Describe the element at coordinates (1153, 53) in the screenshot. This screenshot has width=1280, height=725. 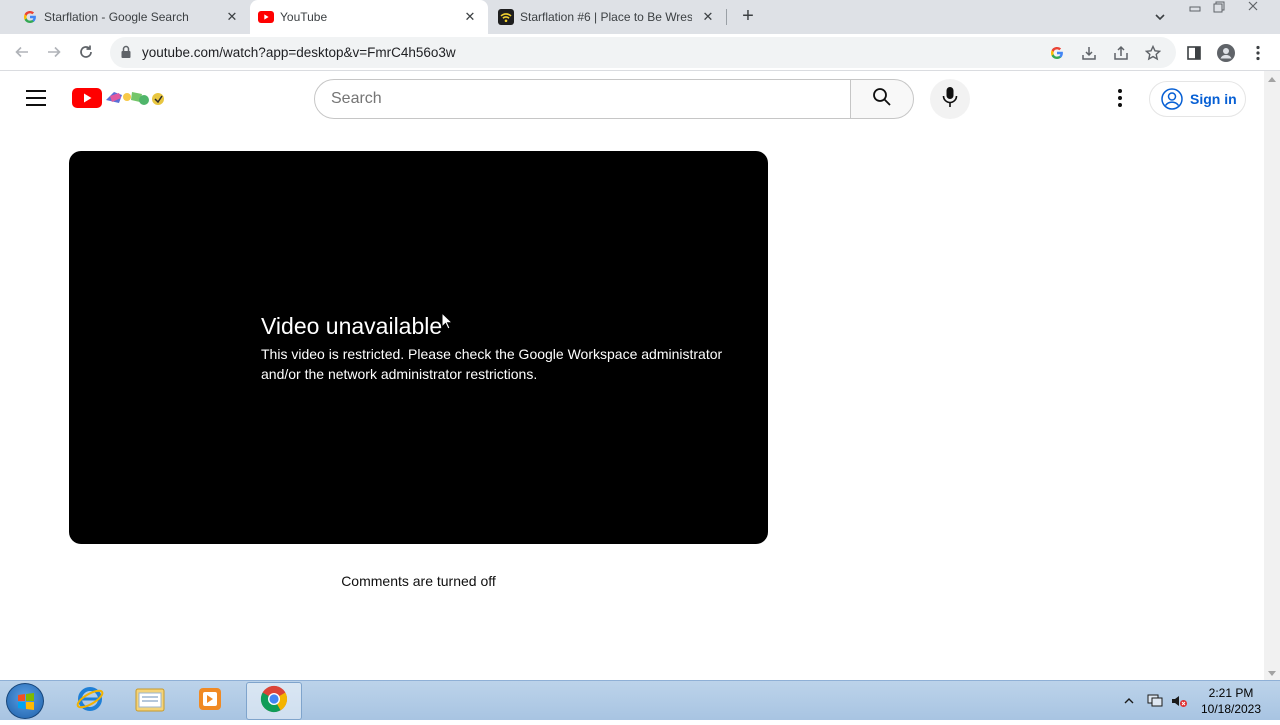
I see `bookmark-star-icon` at that location.